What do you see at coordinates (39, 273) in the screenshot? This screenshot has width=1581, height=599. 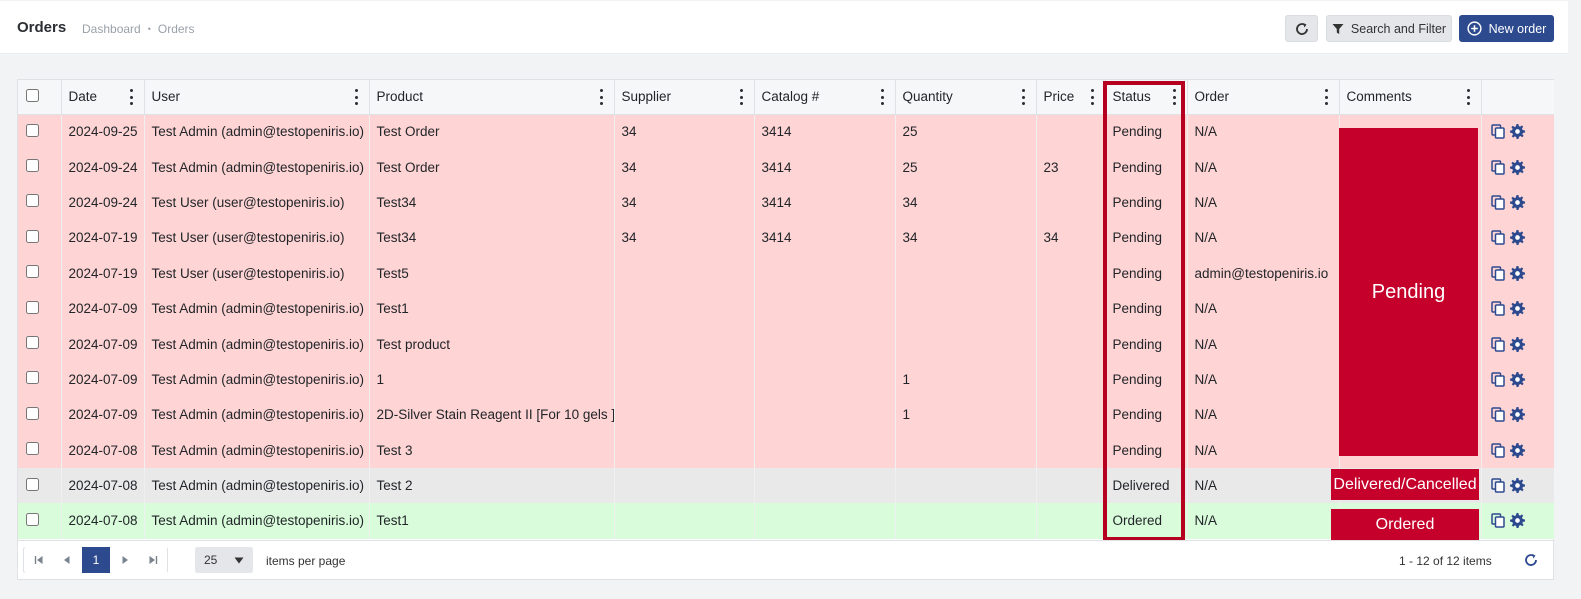 I see `select-cell` at bounding box center [39, 273].